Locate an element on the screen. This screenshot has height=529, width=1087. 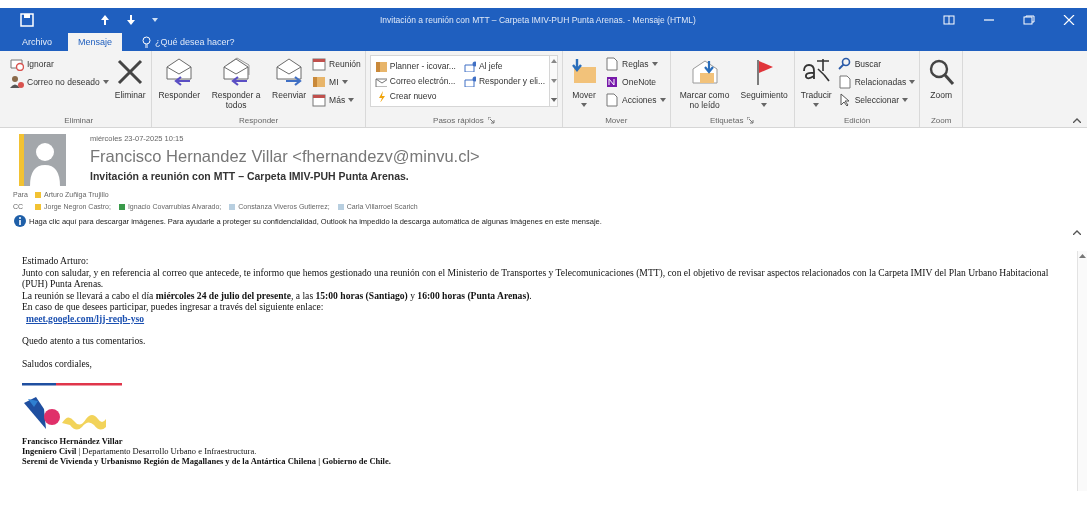
close-icon is located at coordinates (1069, 20).